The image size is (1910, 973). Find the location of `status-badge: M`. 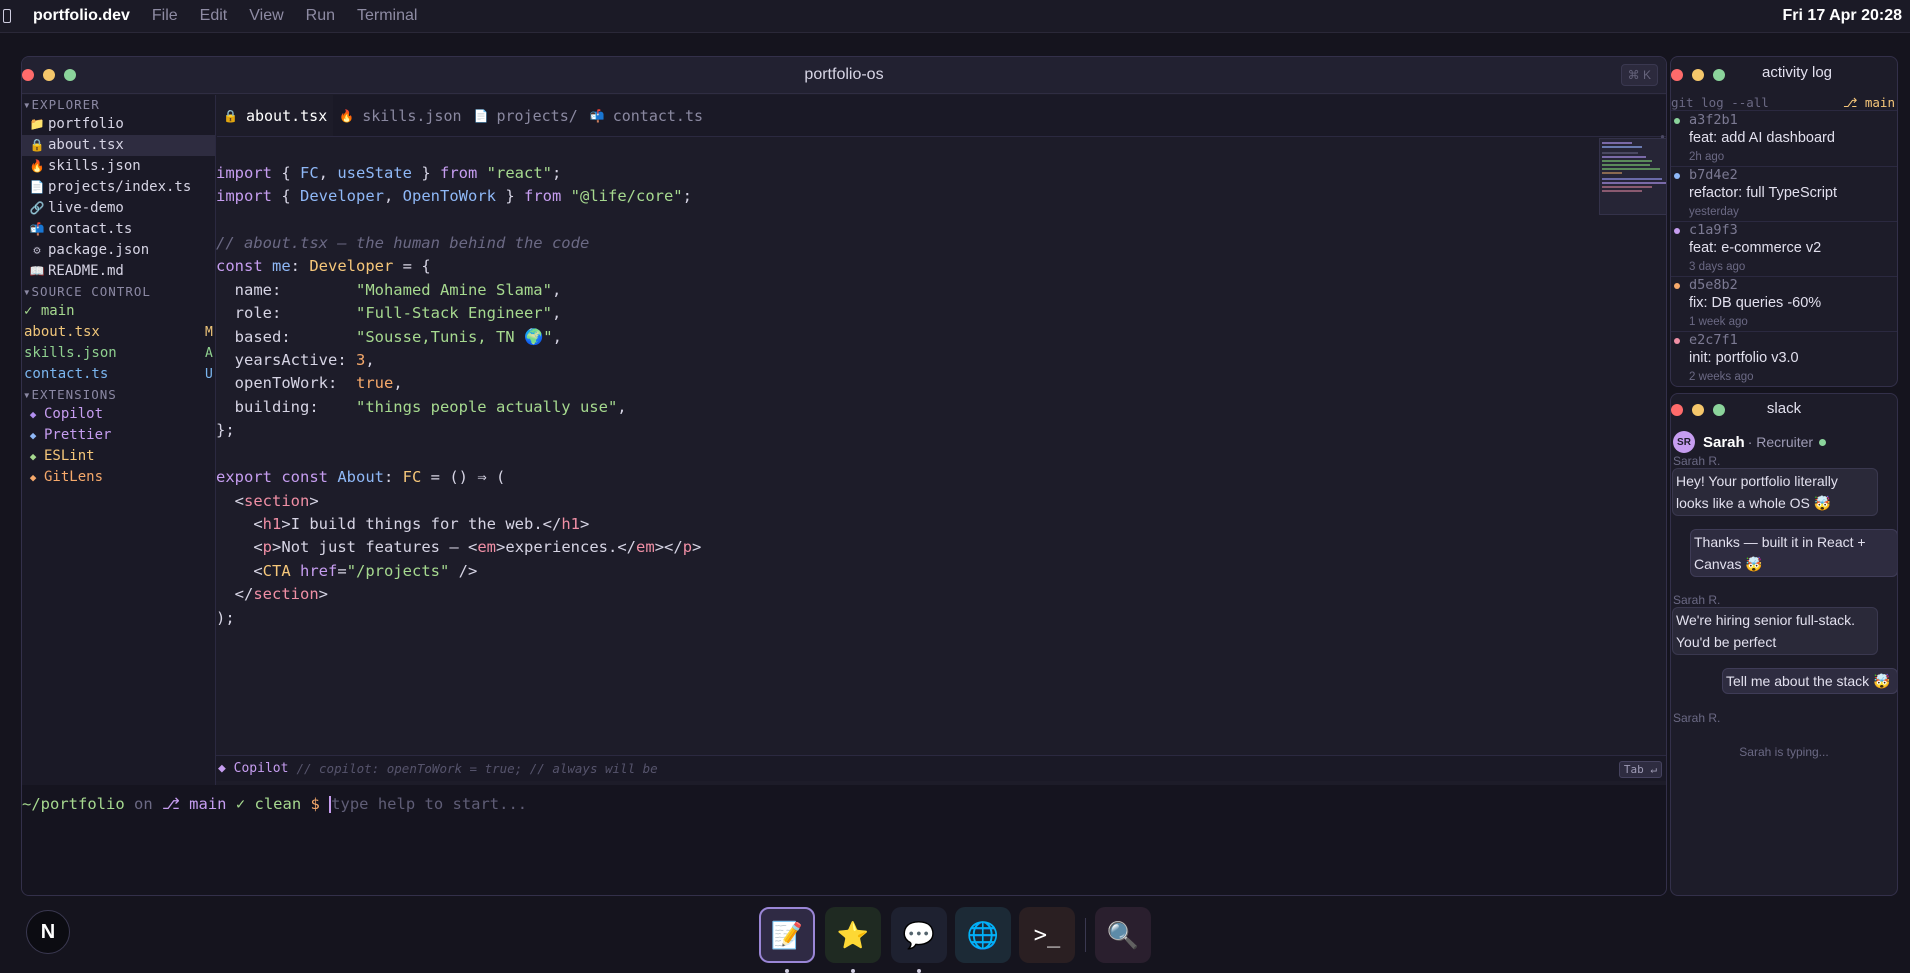

status-badge: M is located at coordinates (209, 332).